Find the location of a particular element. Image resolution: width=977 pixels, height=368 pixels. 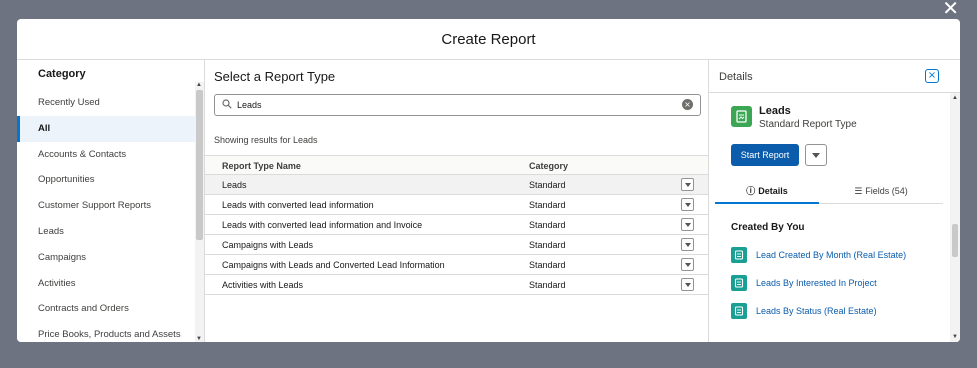

clear-search-icon: × is located at coordinates (687, 104).